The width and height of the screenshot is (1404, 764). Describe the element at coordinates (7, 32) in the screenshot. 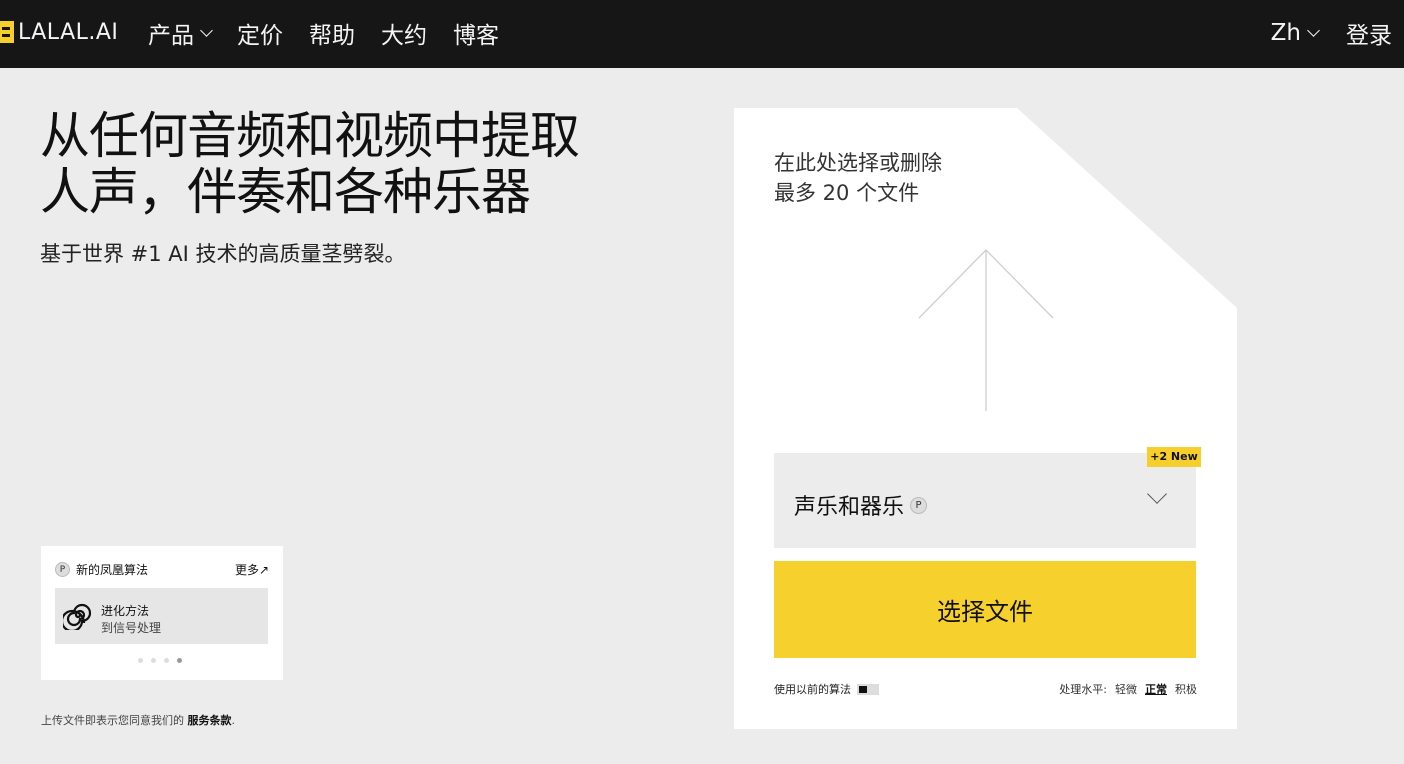

I see `logo-icon` at that location.